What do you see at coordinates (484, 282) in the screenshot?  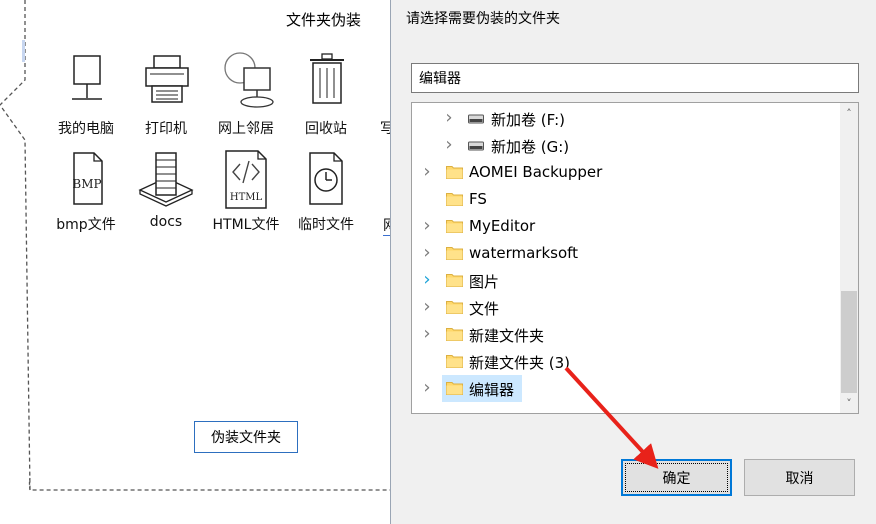 I see `tree-item-label: 图片` at bounding box center [484, 282].